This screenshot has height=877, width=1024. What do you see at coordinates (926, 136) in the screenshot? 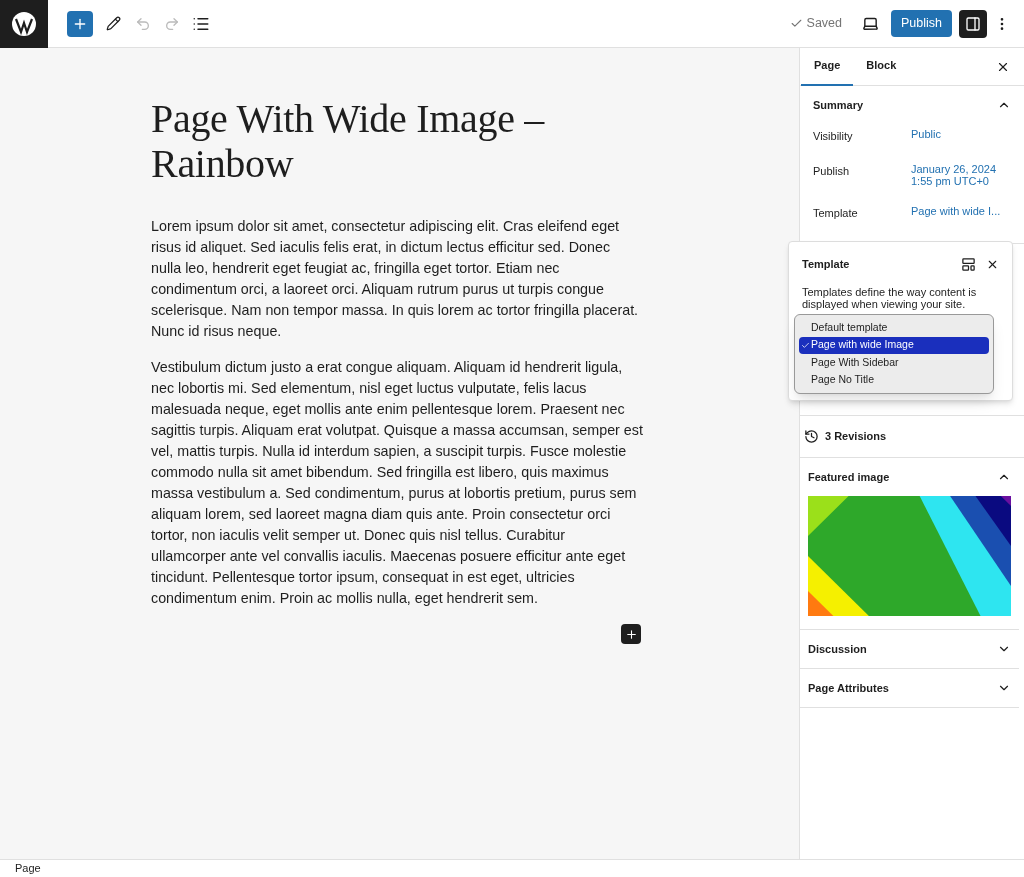
I see `summary-value-link: Public` at bounding box center [926, 136].